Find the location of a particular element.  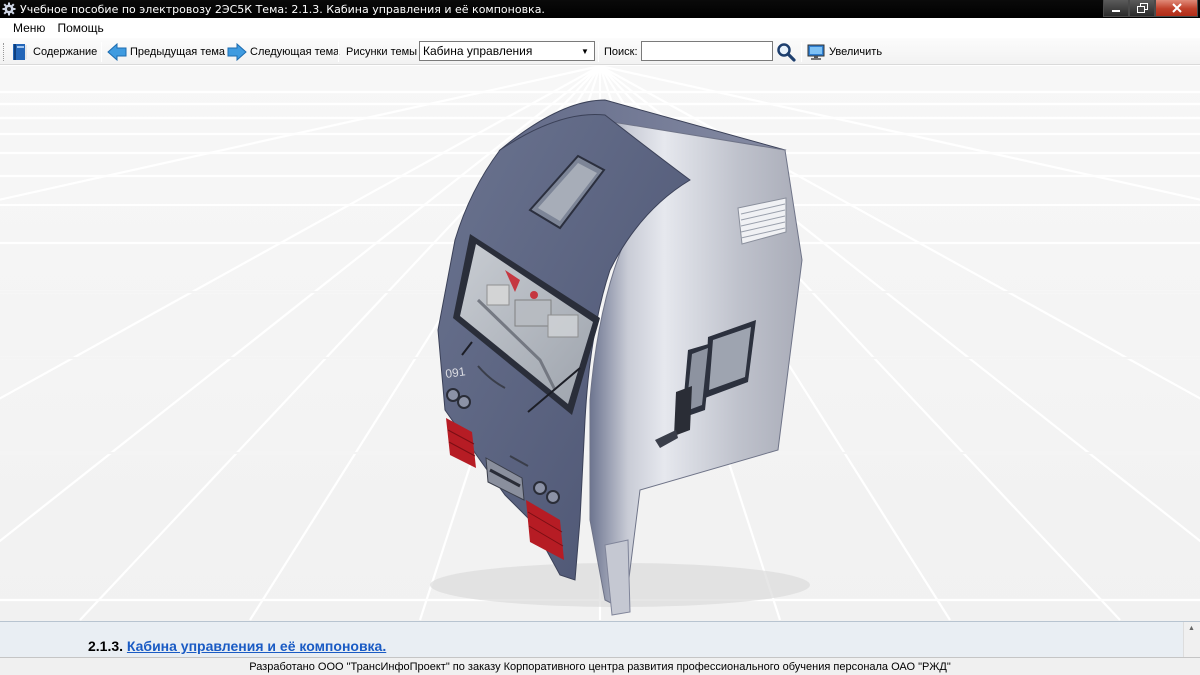

prev-topic-button: Предыдущая тема is located at coordinates (166, 51).